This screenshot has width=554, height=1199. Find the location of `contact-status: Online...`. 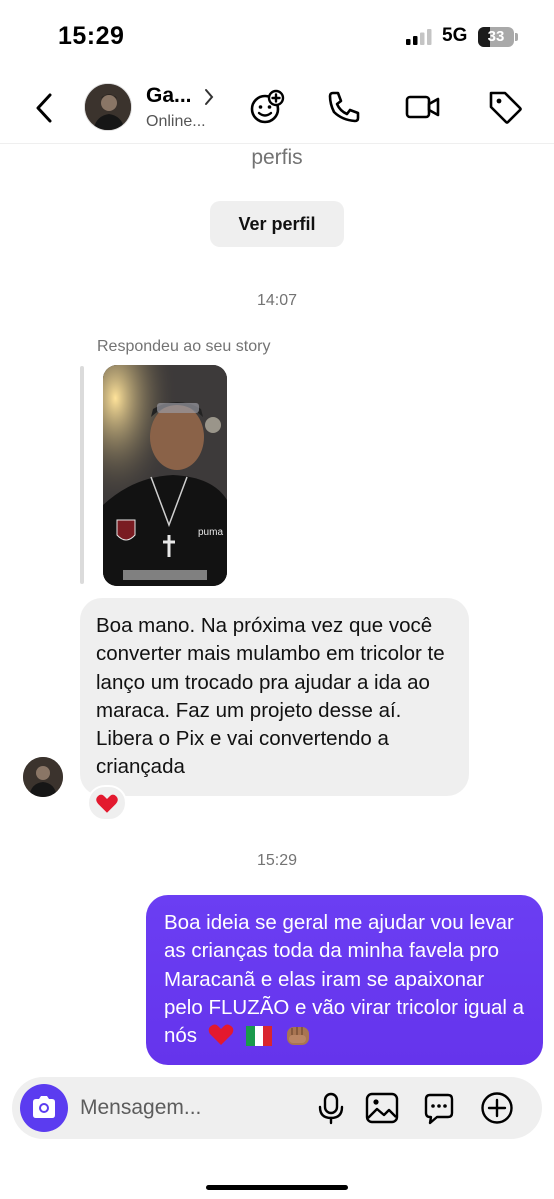

contact-status: Online... is located at coordinates (176, 121).